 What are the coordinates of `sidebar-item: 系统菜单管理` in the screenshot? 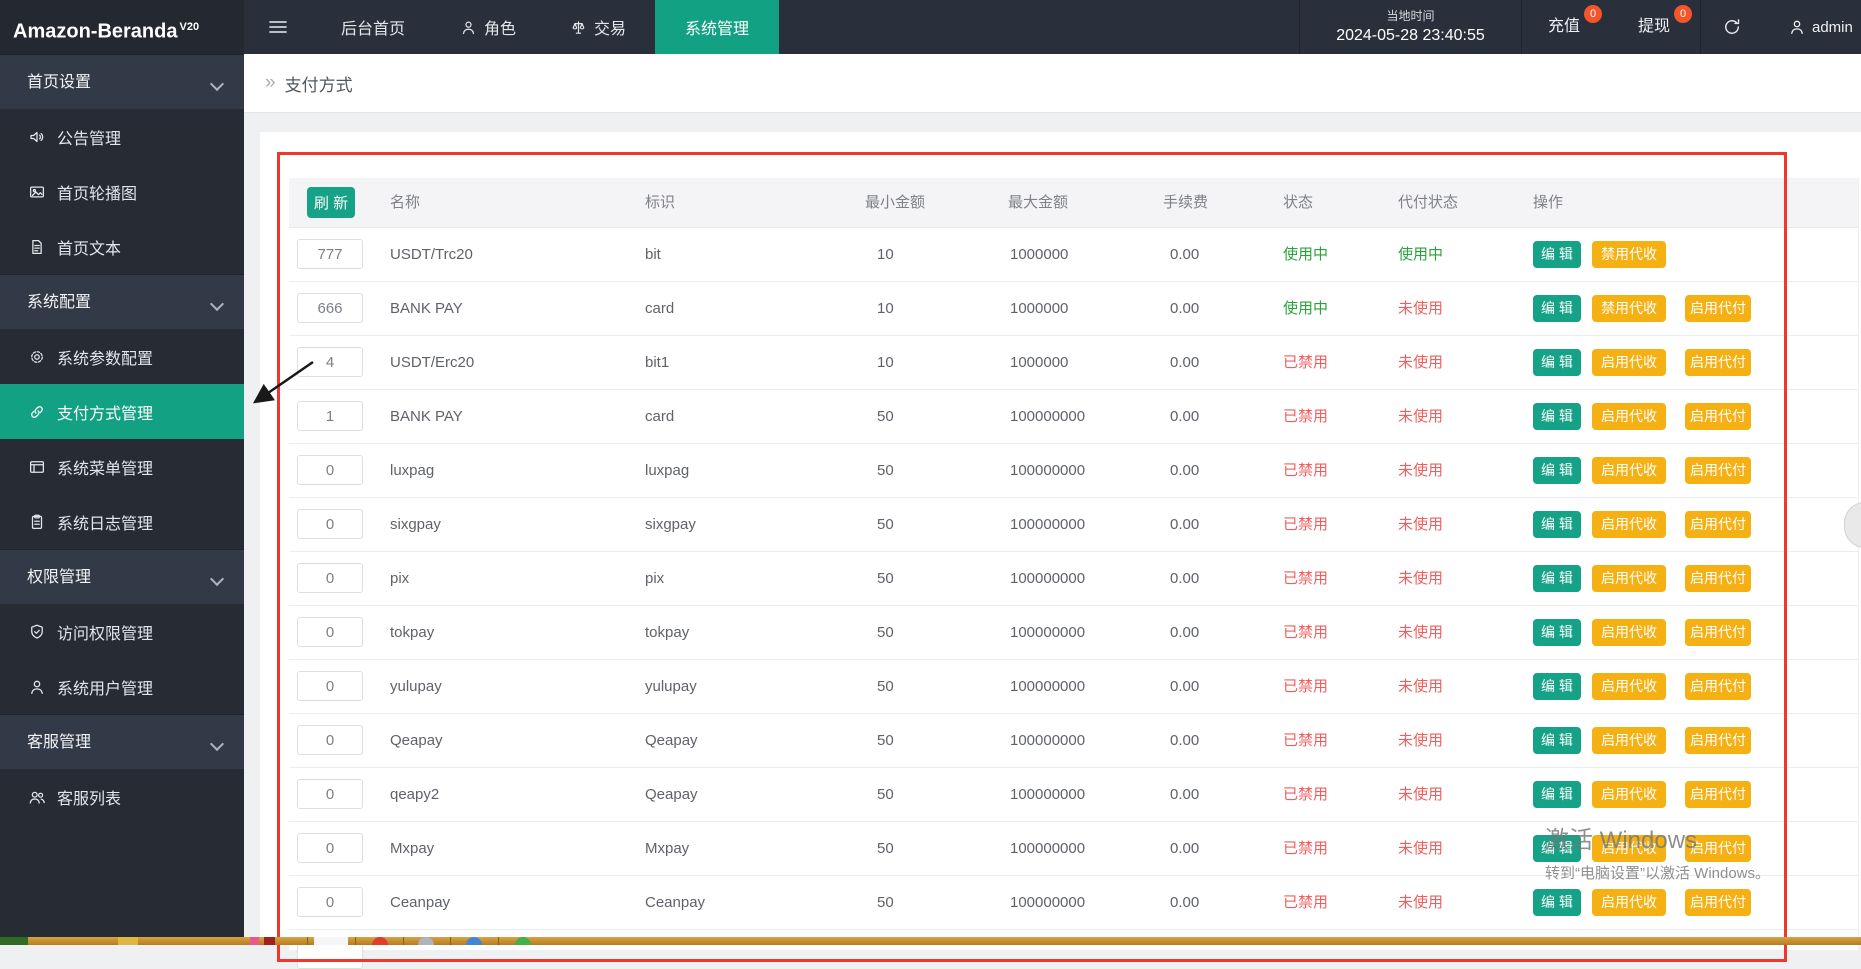 It's located at (122, 466).